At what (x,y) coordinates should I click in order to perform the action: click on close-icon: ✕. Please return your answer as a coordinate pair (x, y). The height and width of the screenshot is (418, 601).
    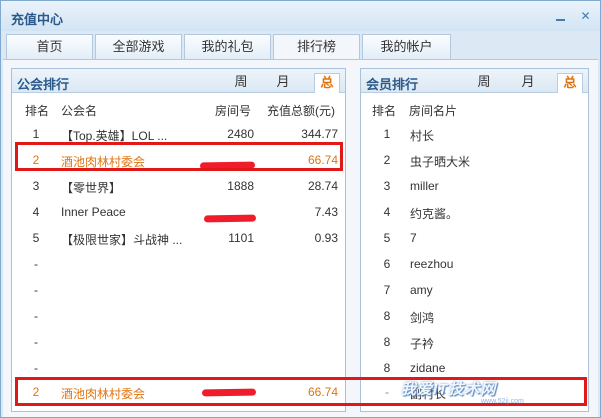
    Looking at the image, I should click on (585, 16).